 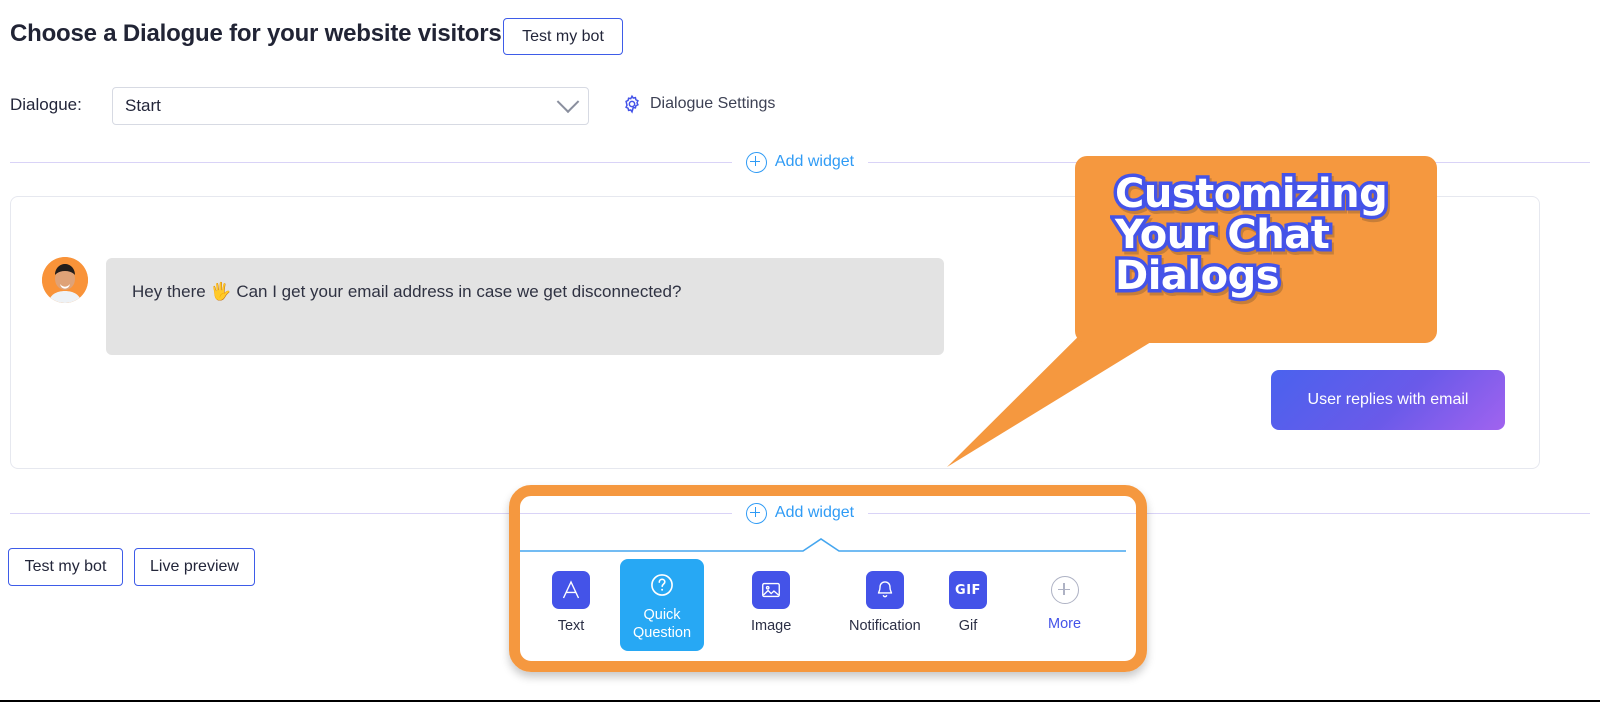 I want to click on gear-icon, so click(x=632, y=104).